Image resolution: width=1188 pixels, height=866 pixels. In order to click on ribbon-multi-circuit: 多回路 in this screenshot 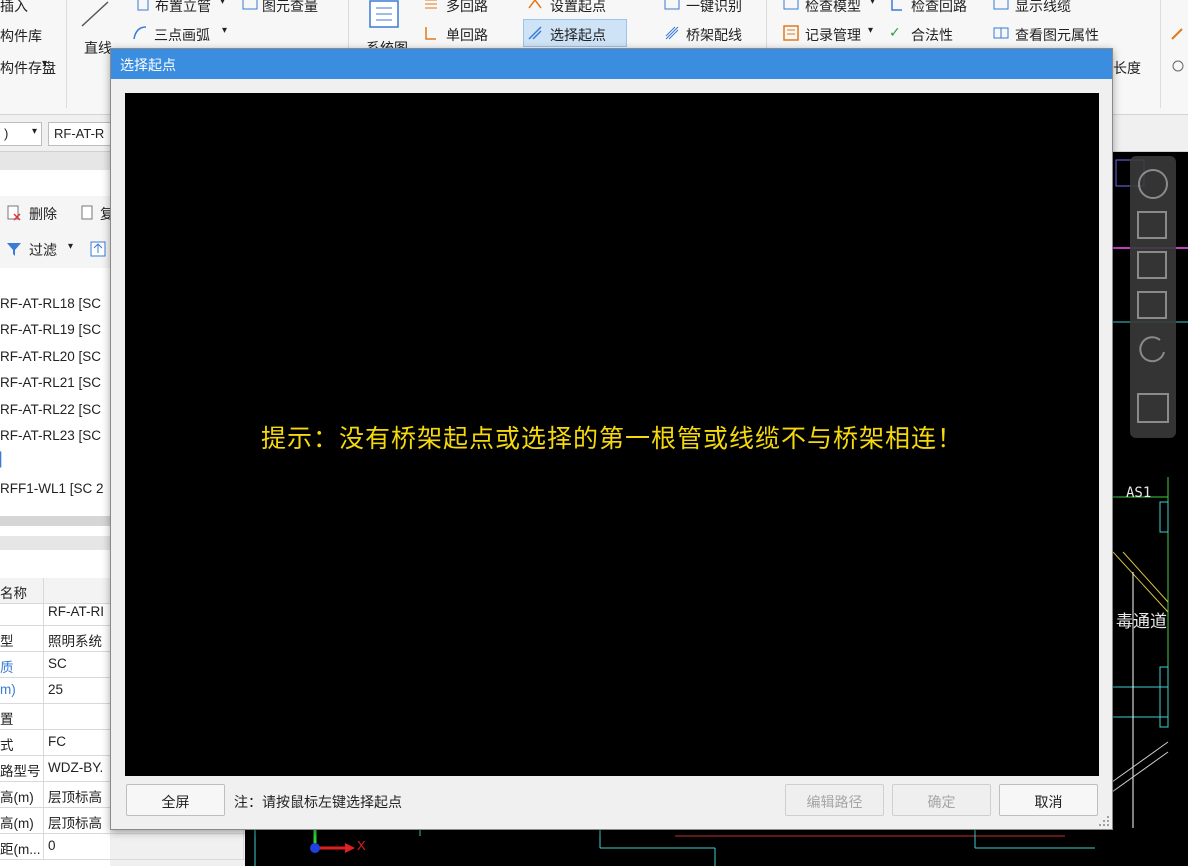, I will do `click(467, 8)`.